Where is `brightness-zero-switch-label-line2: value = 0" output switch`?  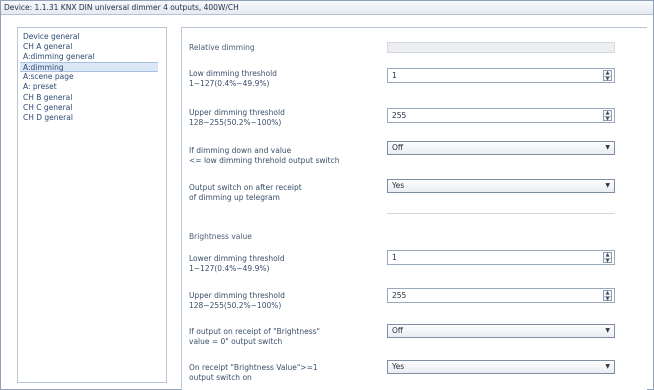
brightness-zero-switch-label-line2: value = 0" output switch is located at coordinates (236, 341).